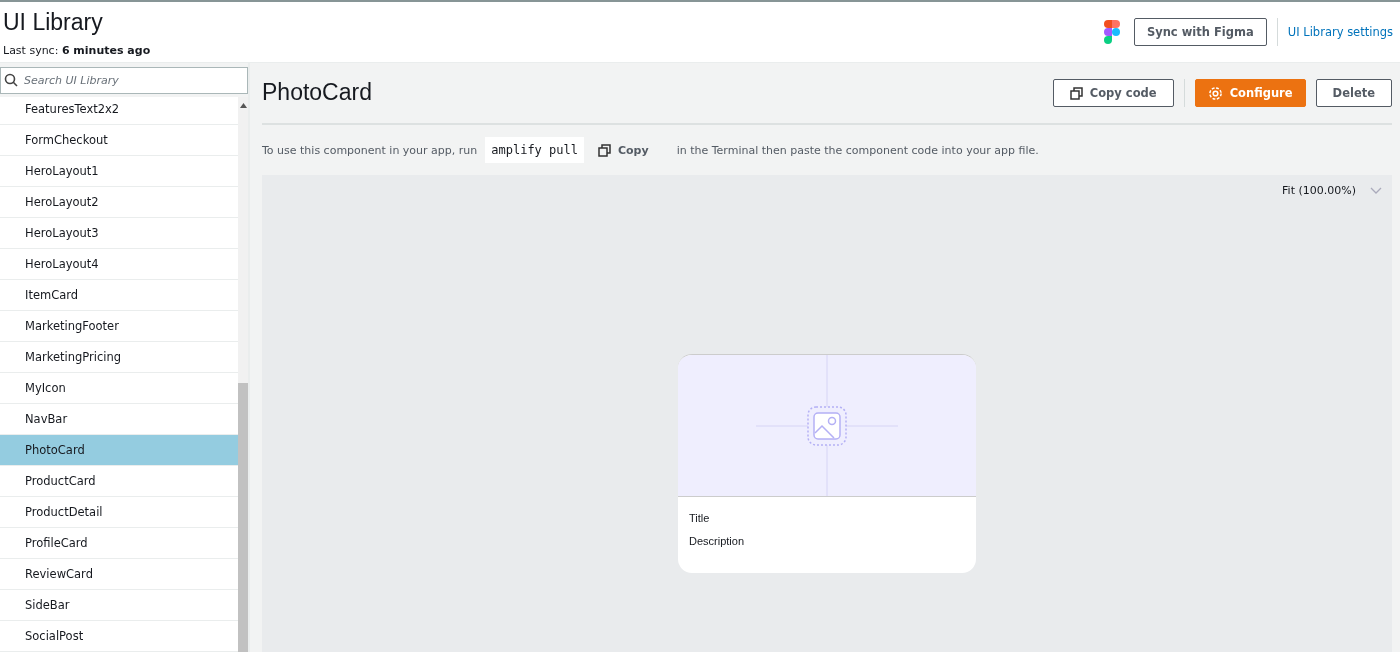  I want to click on last-sync-text: Last sync: 6 minutes ago, so click(77, 50).